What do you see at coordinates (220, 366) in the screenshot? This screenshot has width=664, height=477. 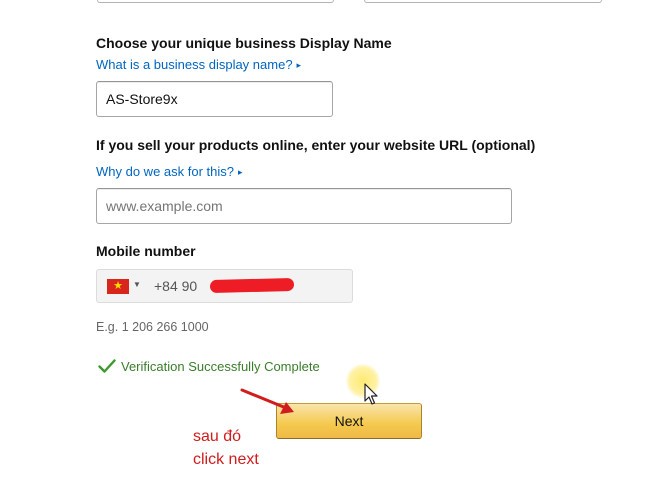 I see `verification-status-text: Verification Successfully Complete` at bounding box center [220, 366].